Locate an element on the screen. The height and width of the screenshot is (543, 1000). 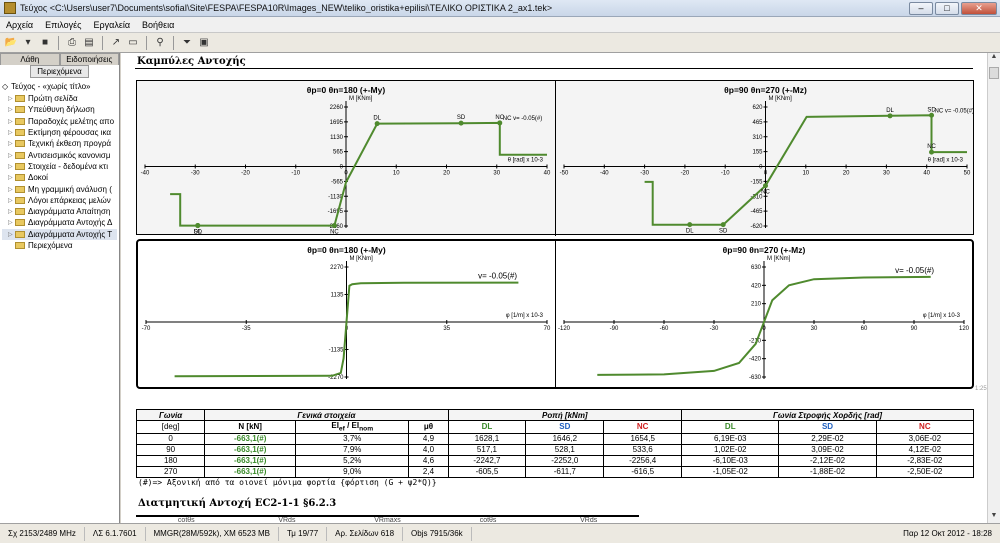
x-tick-label: 40 is located at coordinates (547, 174).